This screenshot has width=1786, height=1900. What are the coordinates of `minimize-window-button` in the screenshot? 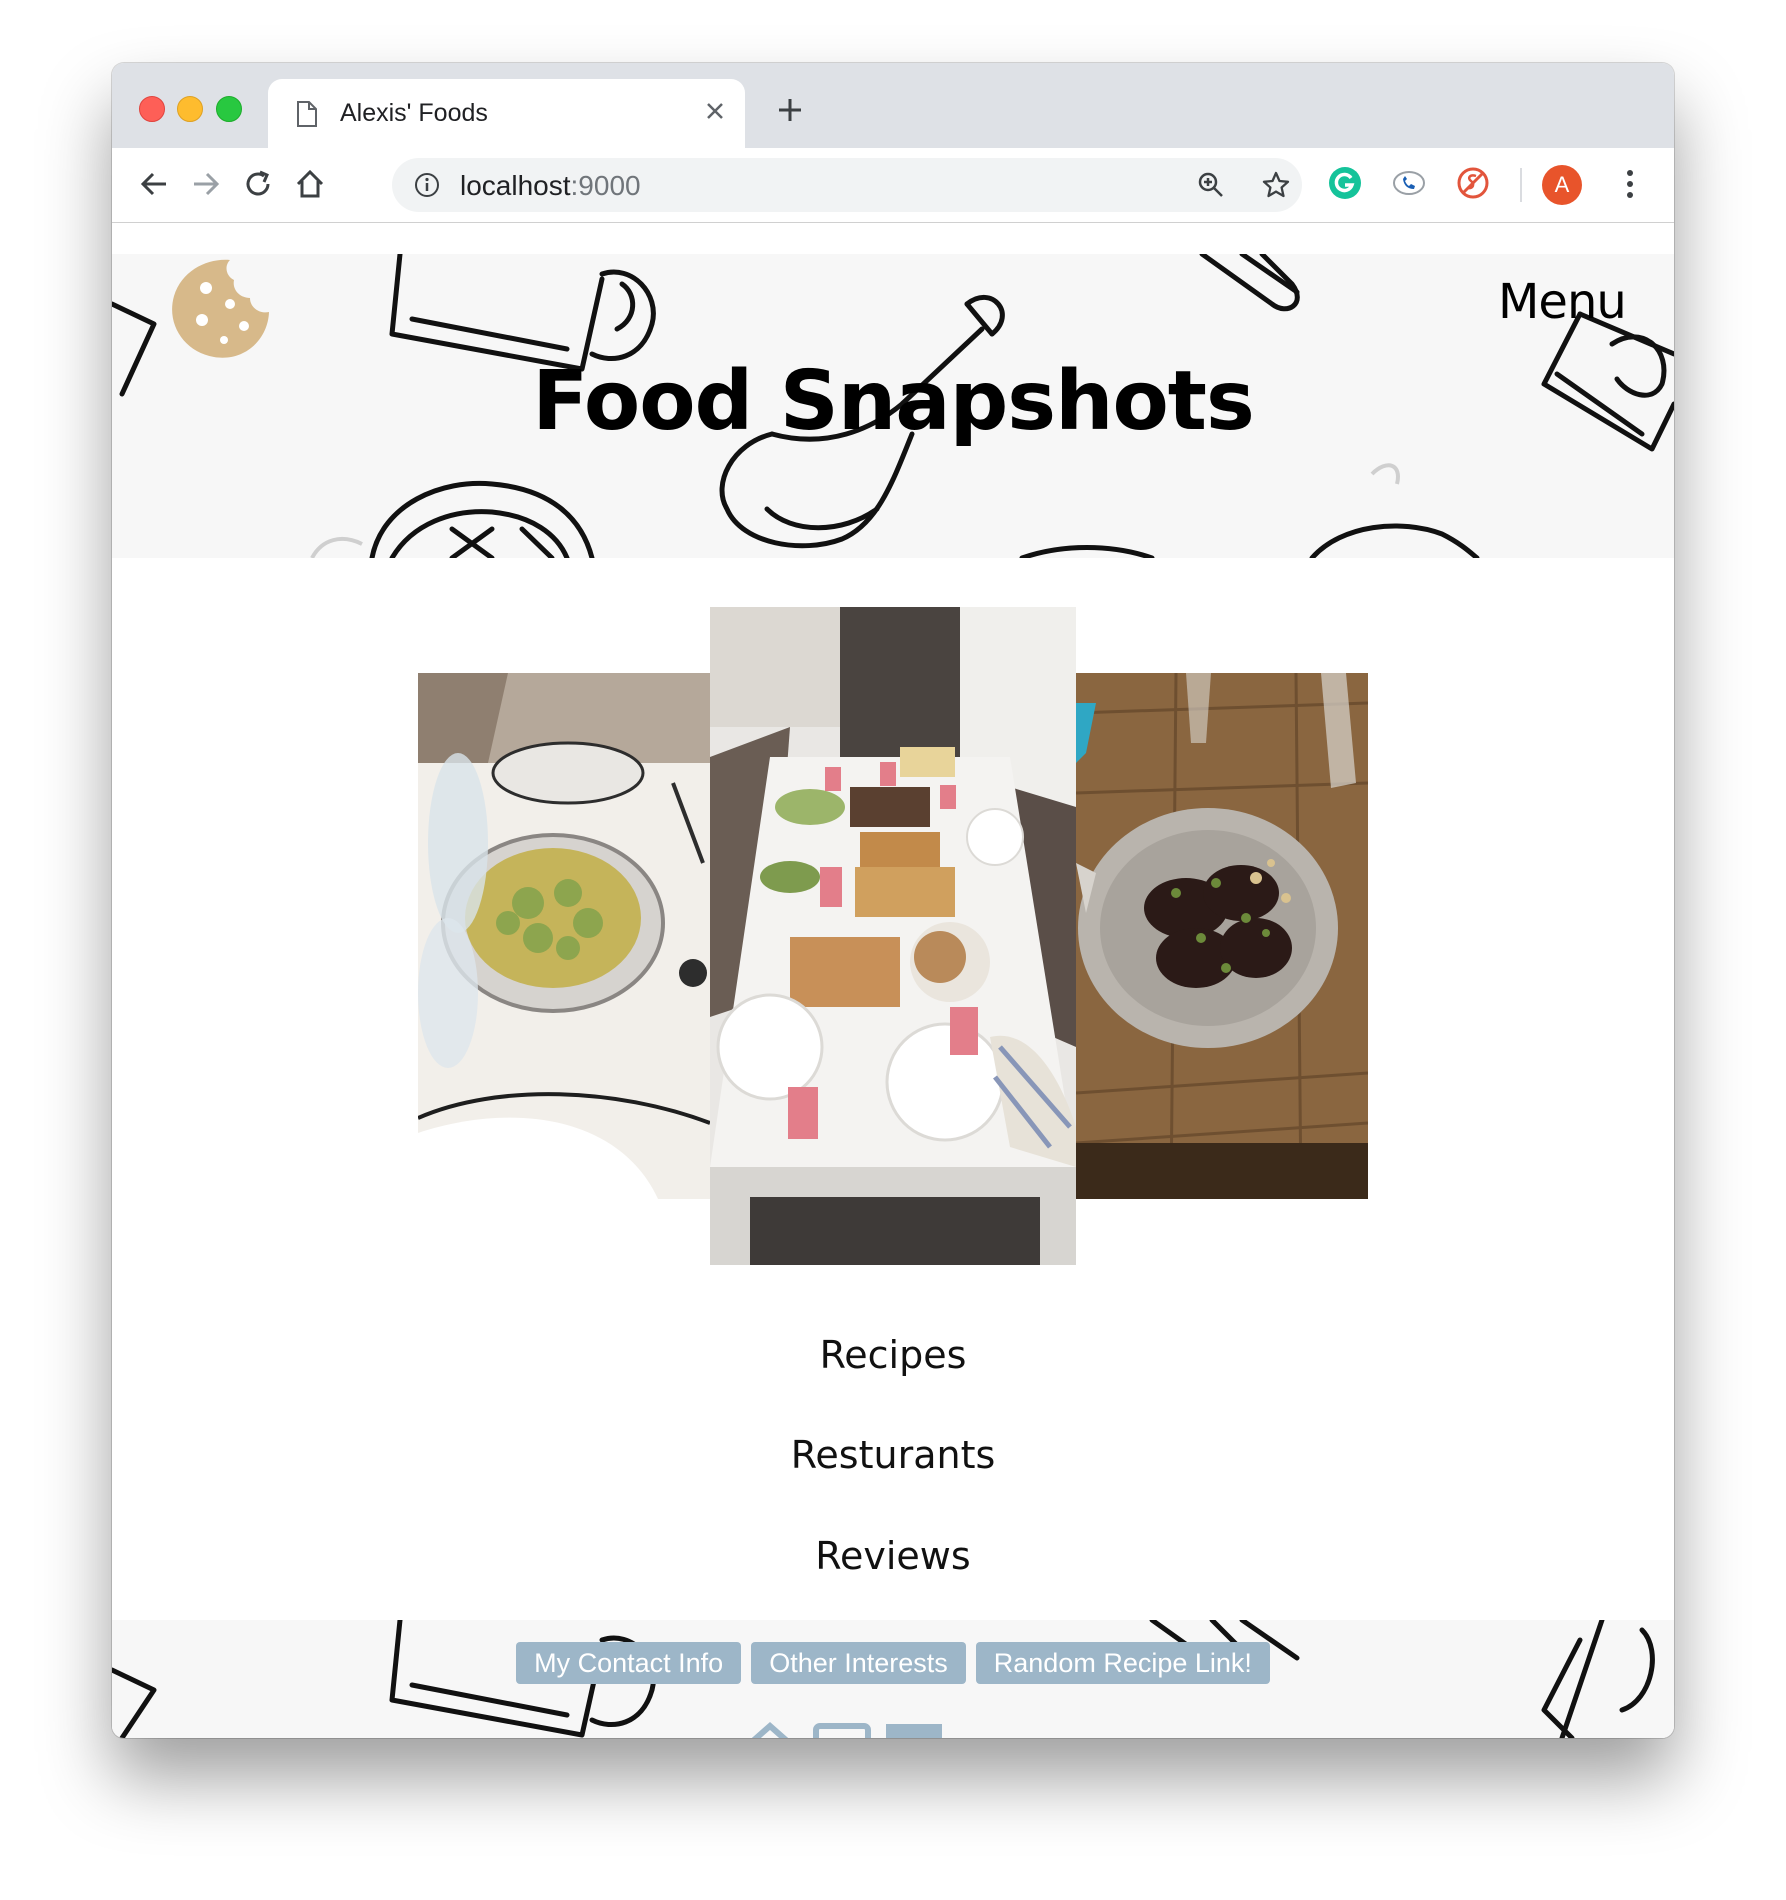 It's located at (190, 109).